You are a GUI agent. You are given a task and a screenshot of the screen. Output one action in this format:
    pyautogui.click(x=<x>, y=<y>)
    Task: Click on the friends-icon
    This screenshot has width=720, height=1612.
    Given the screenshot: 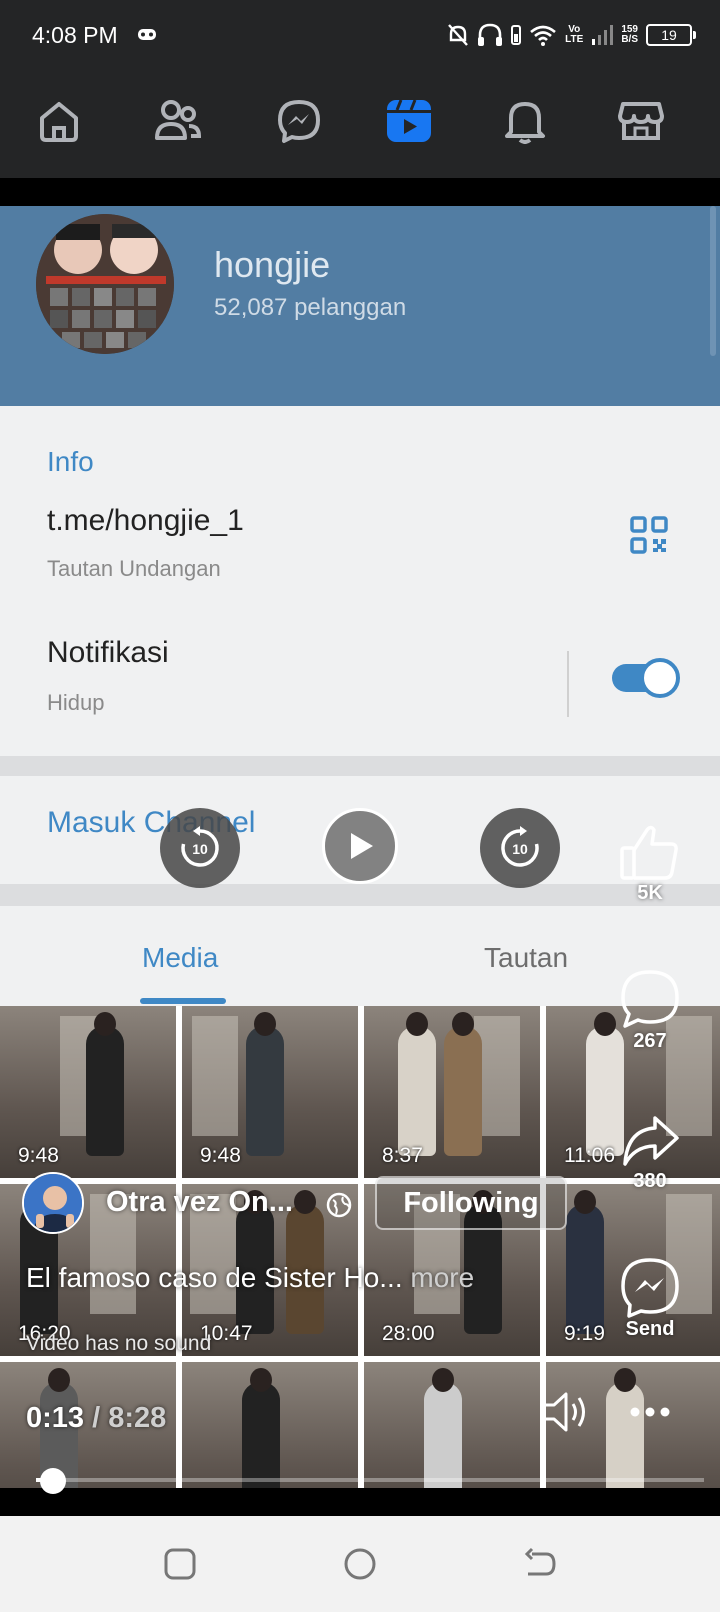 What is the action you would take?
    pyautogui.click(x=178, y=120)
    